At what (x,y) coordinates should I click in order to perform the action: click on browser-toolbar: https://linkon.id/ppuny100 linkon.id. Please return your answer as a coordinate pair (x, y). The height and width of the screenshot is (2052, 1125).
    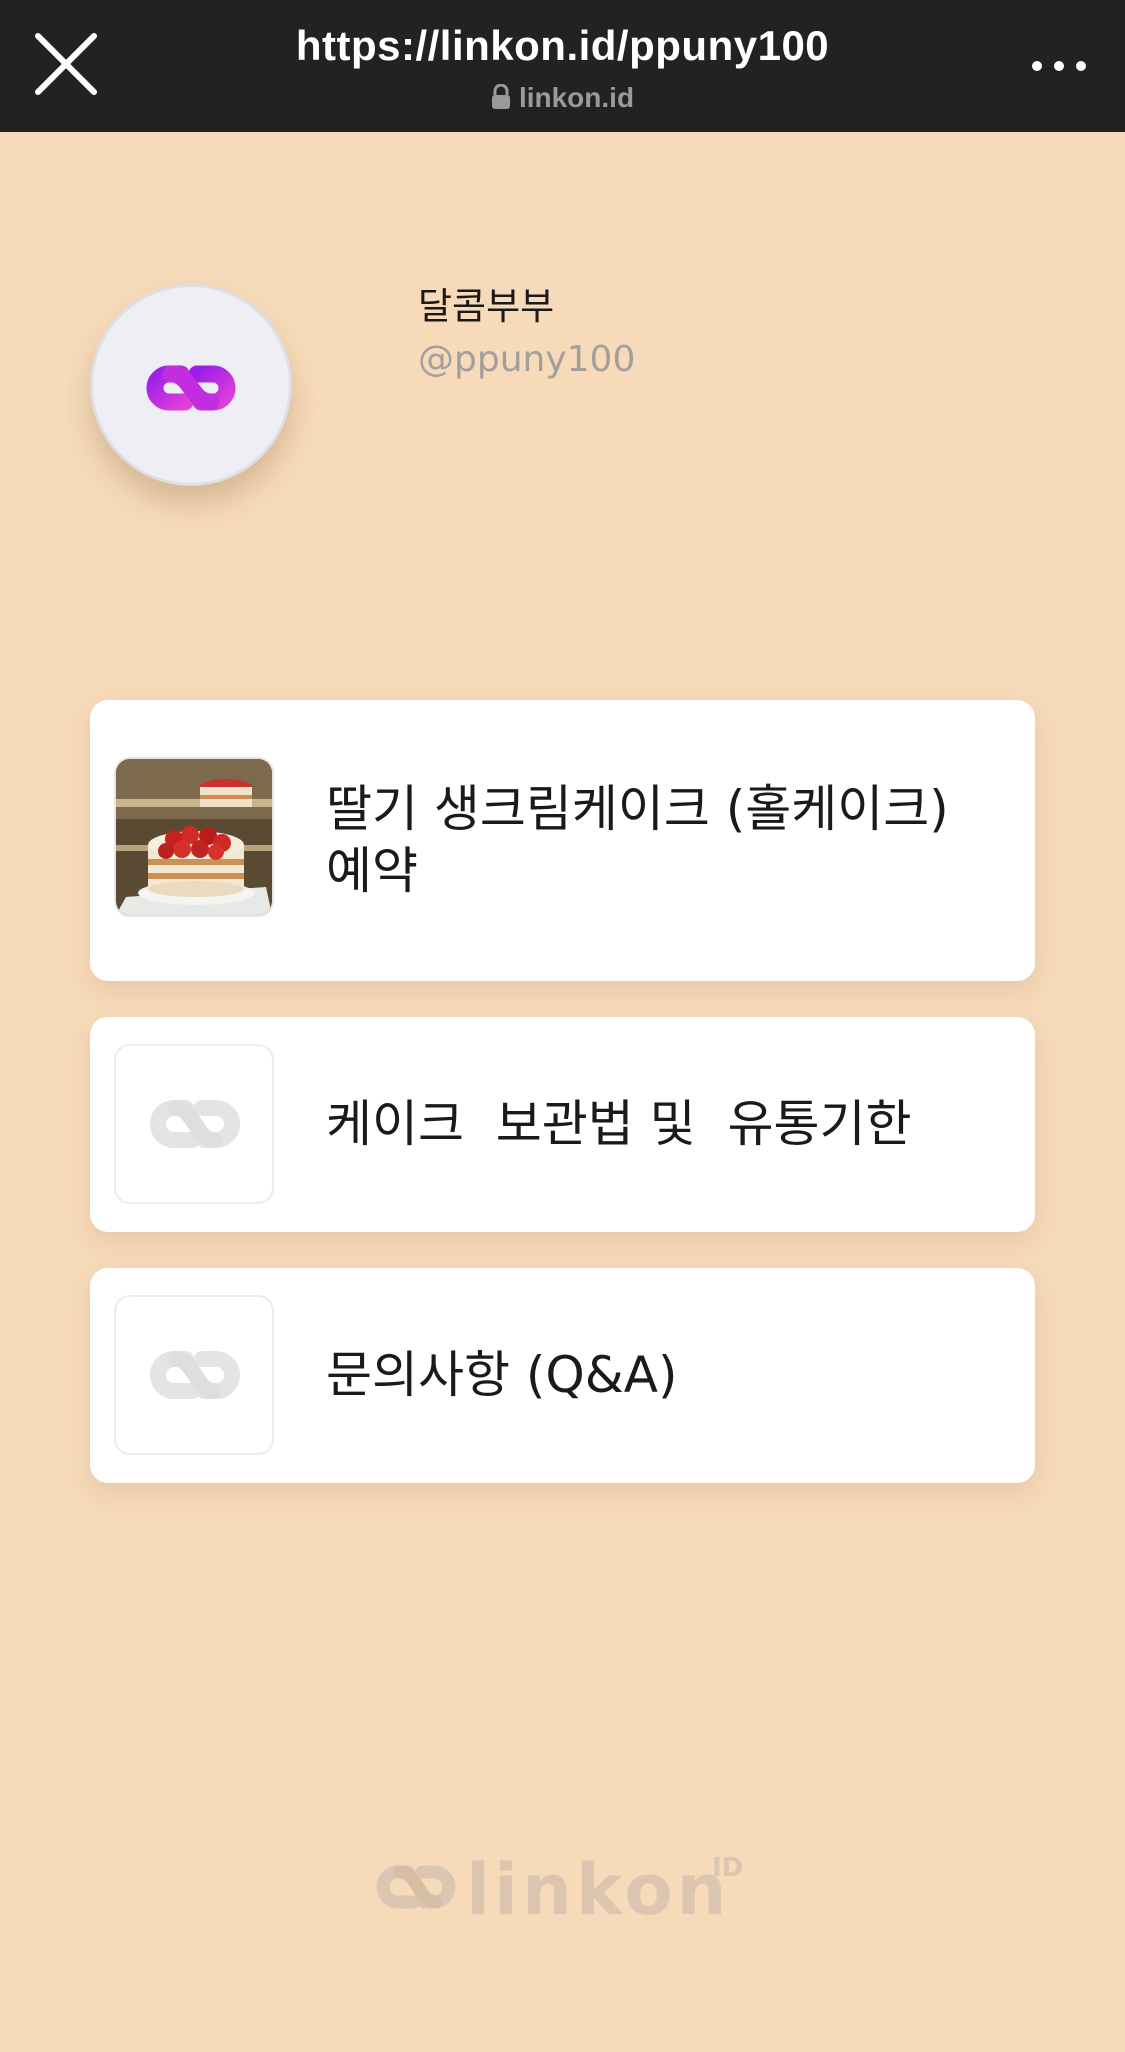
    Looking at the image, I should click on (562, 66).